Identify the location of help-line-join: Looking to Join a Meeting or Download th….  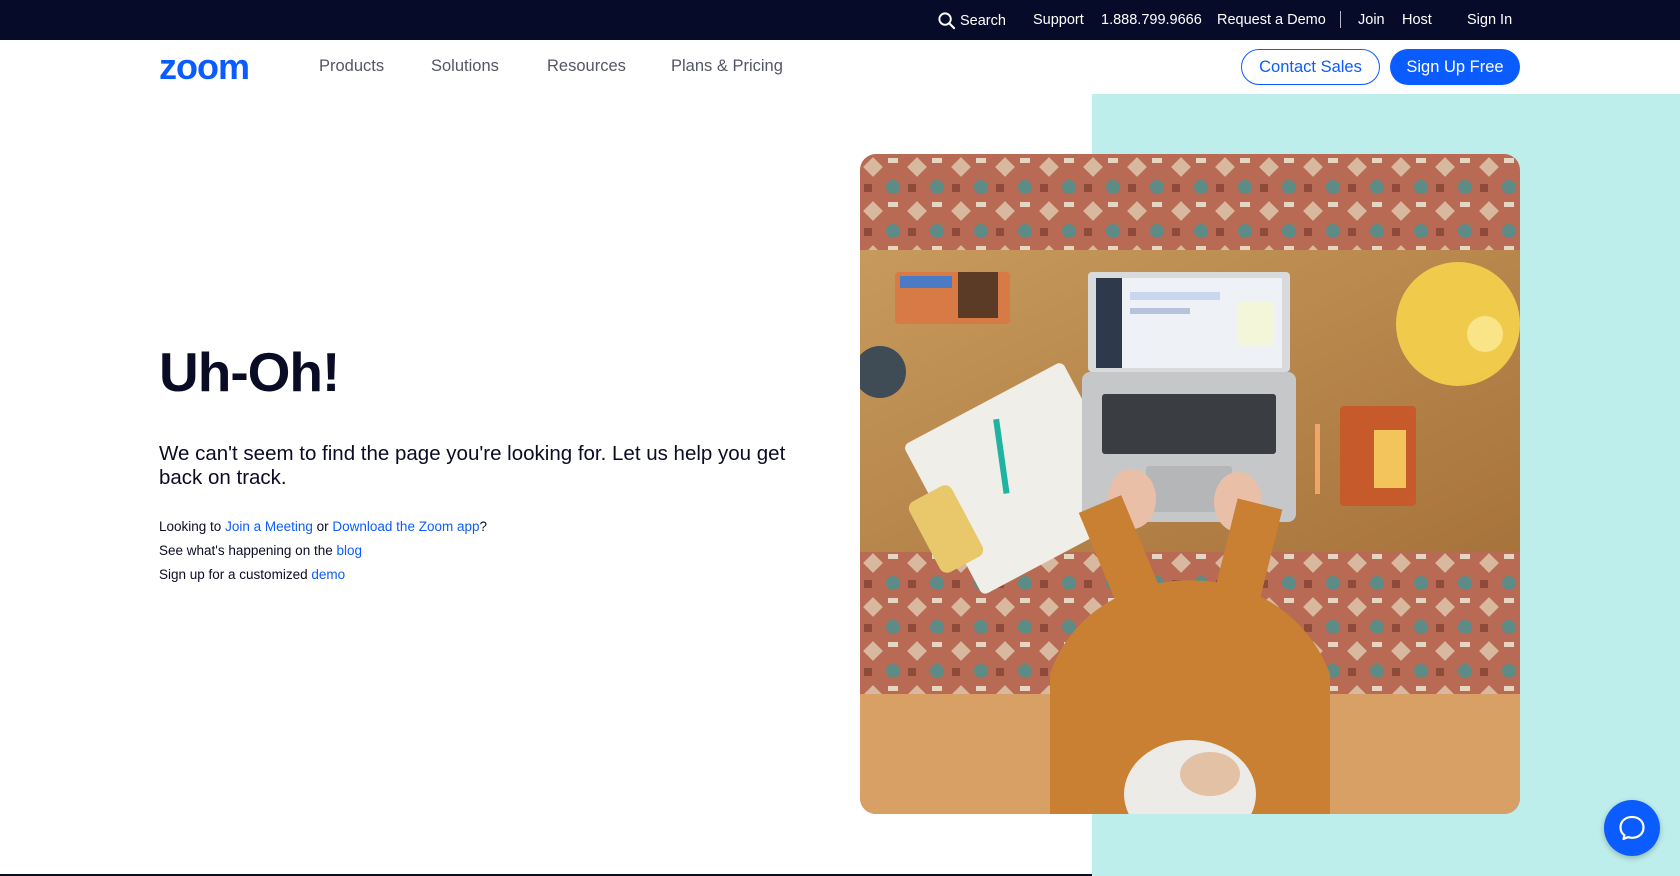
(323, 526).